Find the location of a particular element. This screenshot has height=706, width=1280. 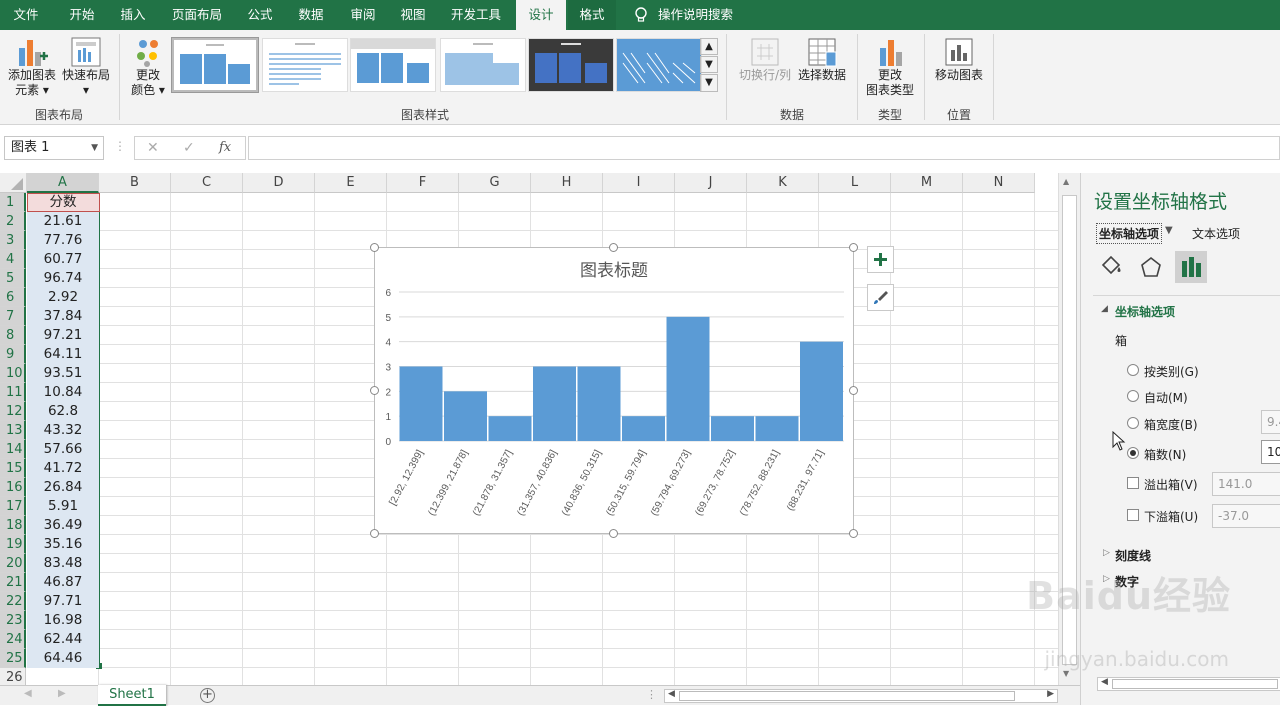

tab-axis-options: 坐标轴选项 is located at coordinates (1129, 233).